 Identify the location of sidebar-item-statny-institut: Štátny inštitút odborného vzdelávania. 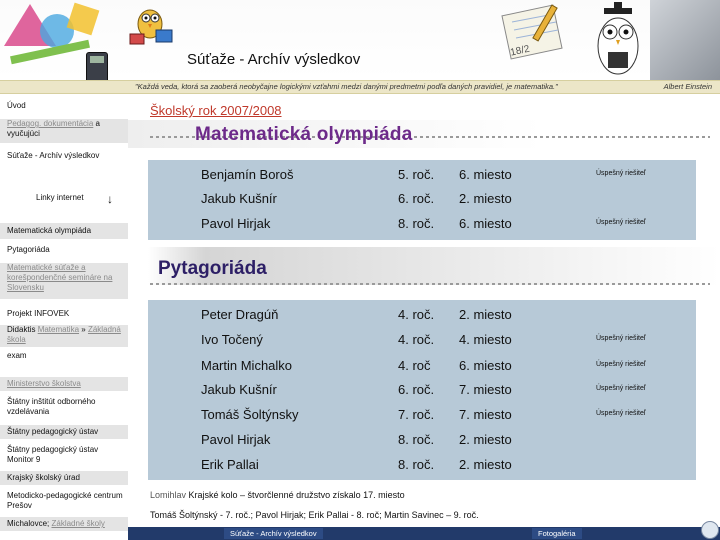
(64, 407).